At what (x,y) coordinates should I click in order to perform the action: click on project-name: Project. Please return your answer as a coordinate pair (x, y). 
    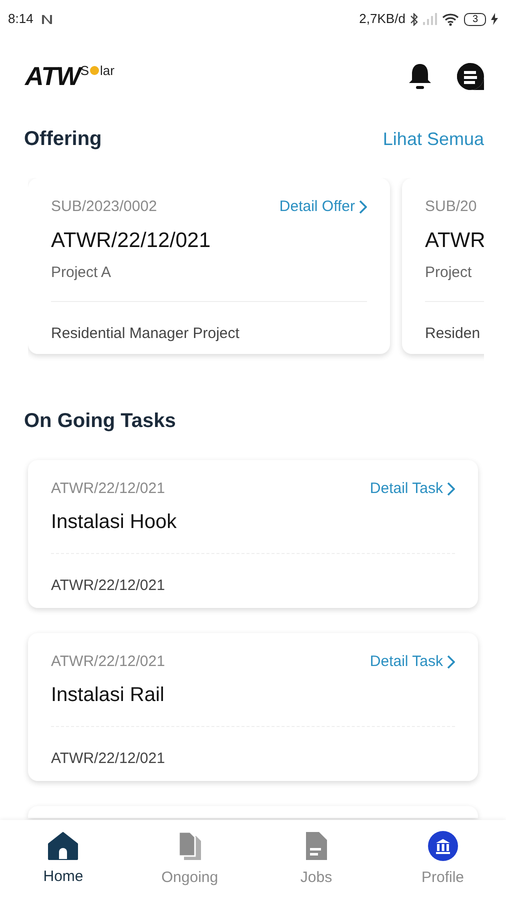
    Looking at the image, I should click on (449, 273).